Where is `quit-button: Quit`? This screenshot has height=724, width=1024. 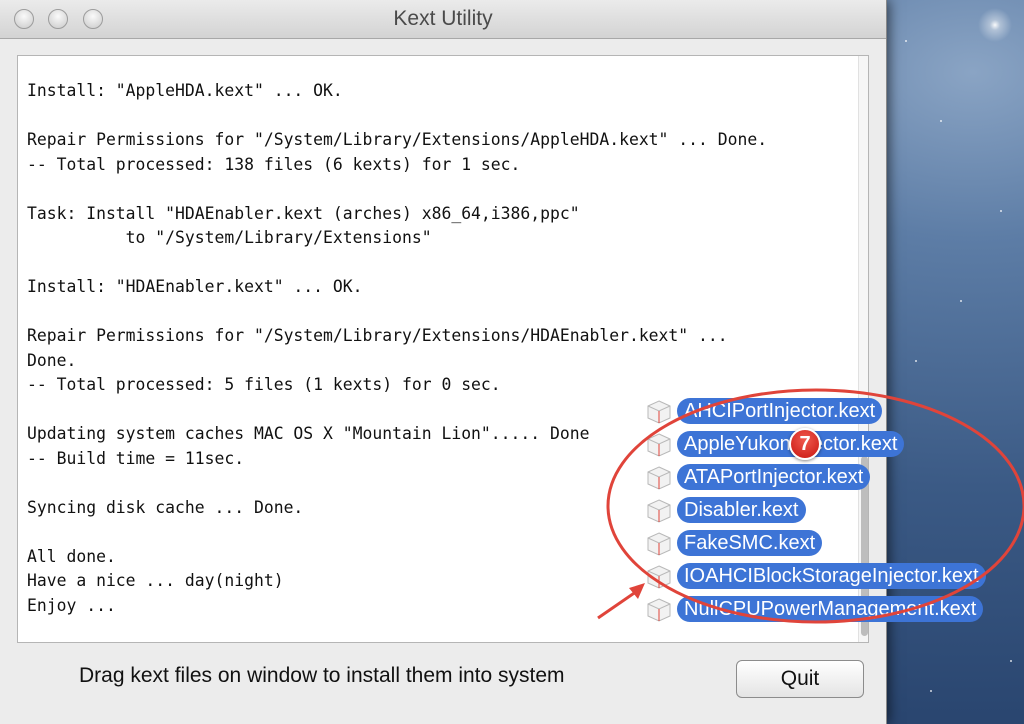
quit-button: Quit is located at coordinates (800, 679).